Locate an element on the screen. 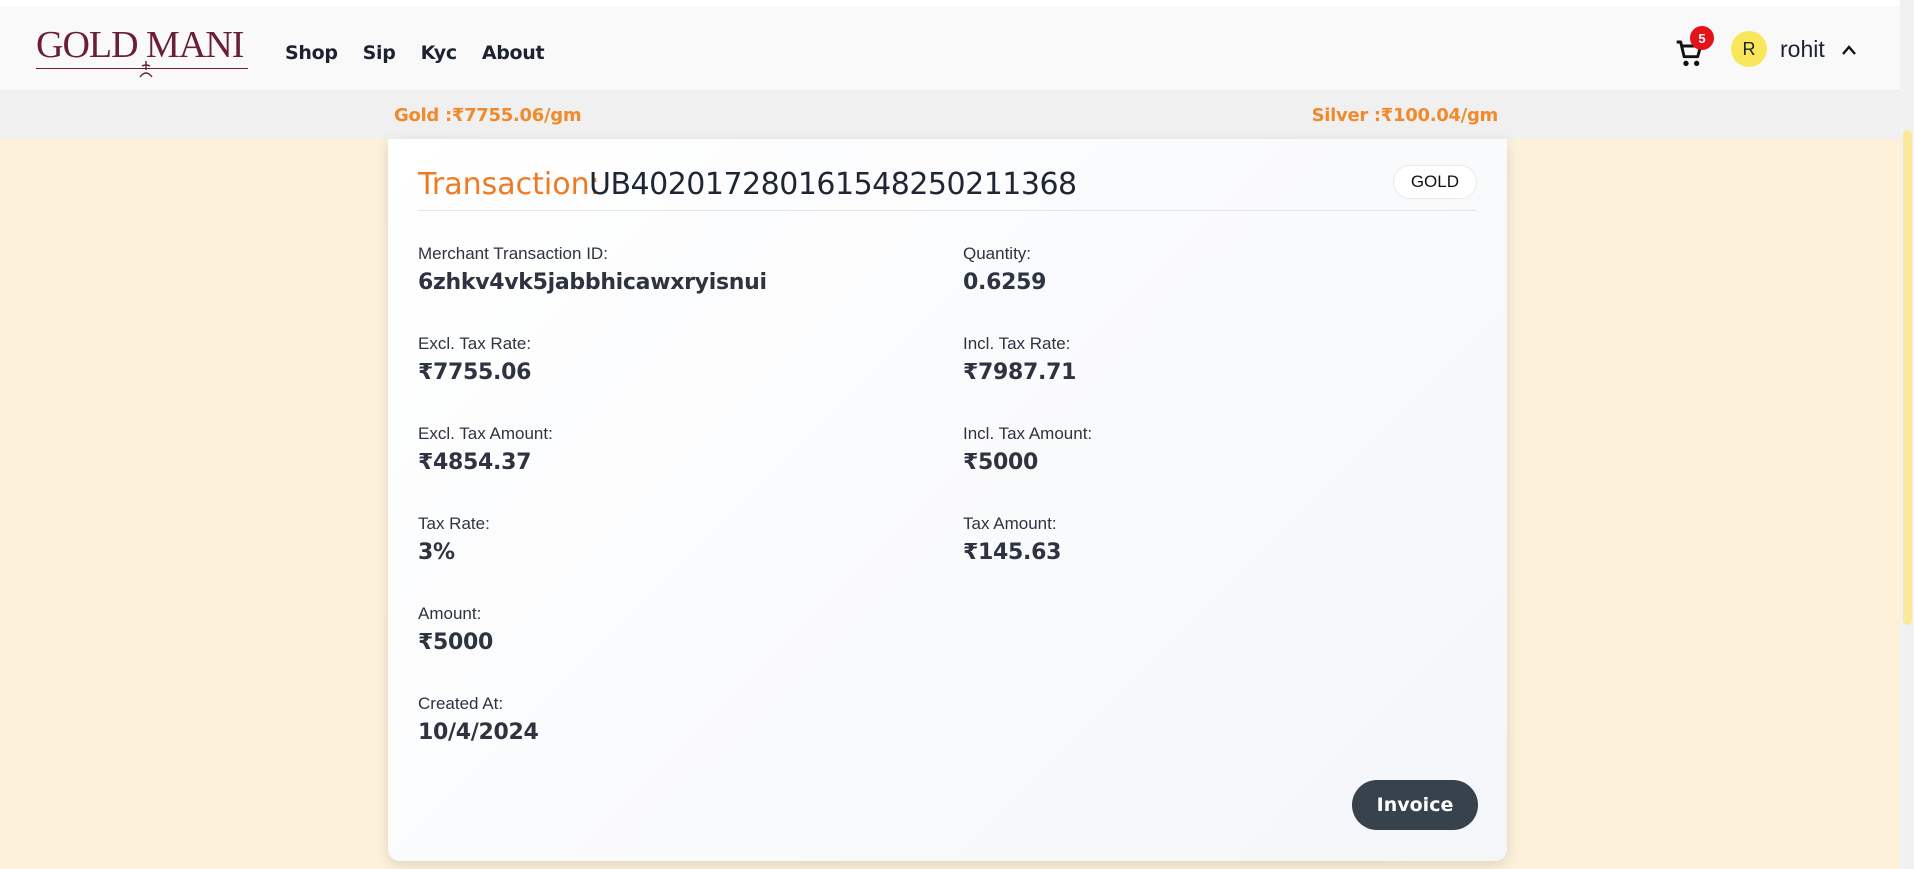  field-label: Incl. Tax Rate: is located at coordinates (1017, 343).